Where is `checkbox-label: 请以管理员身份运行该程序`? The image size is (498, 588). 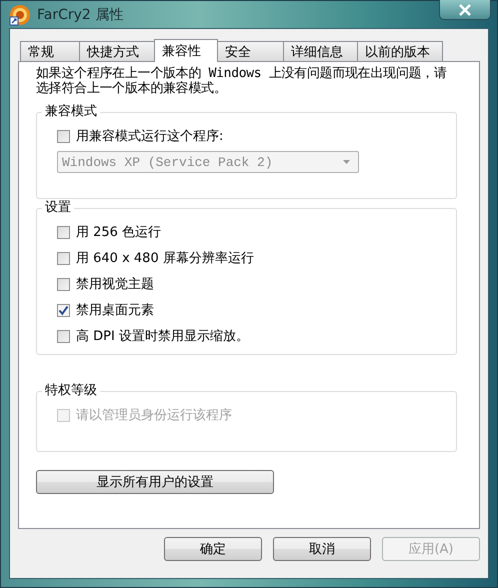
checkbox-label: 请以管理员身份运行该程序 is located at coordinates (154, 415).